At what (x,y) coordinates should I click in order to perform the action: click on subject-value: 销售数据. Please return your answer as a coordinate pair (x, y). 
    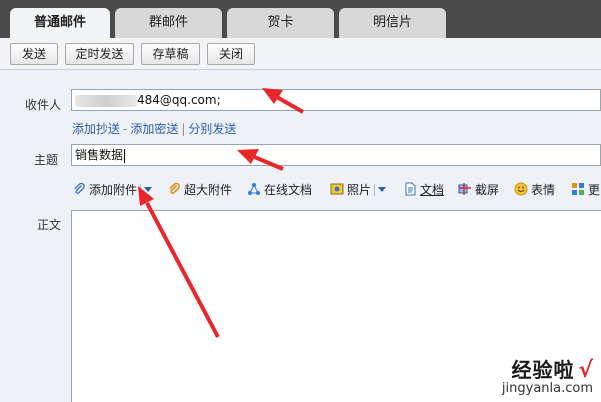
    Looking at the image, I should click on (99, 155).